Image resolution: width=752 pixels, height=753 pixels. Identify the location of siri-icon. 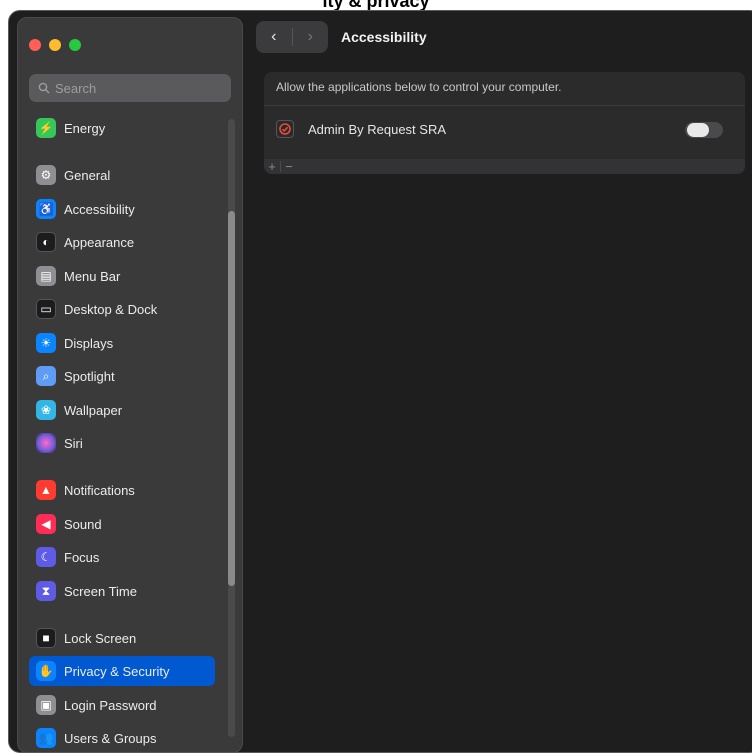
(46, 443).